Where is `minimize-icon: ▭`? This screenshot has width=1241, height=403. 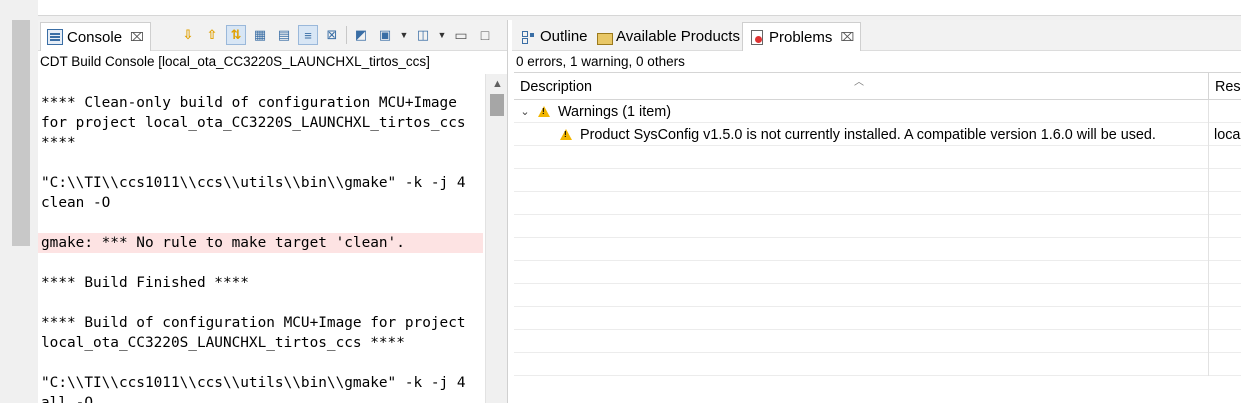 minimize-icon: ▭ is located at coordinates (461, 35).